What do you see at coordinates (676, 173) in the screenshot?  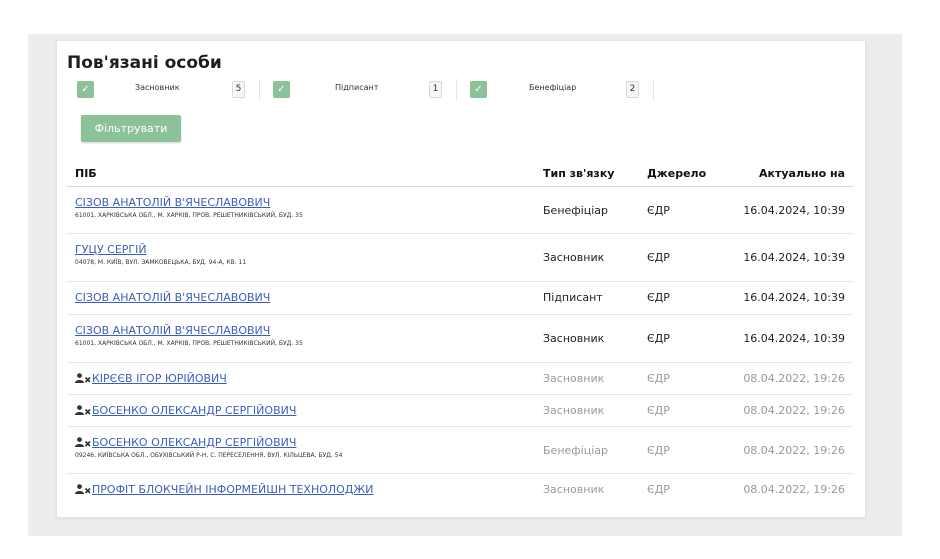 I see `column-header-source: Джерело` at bounding box center [676, 173].